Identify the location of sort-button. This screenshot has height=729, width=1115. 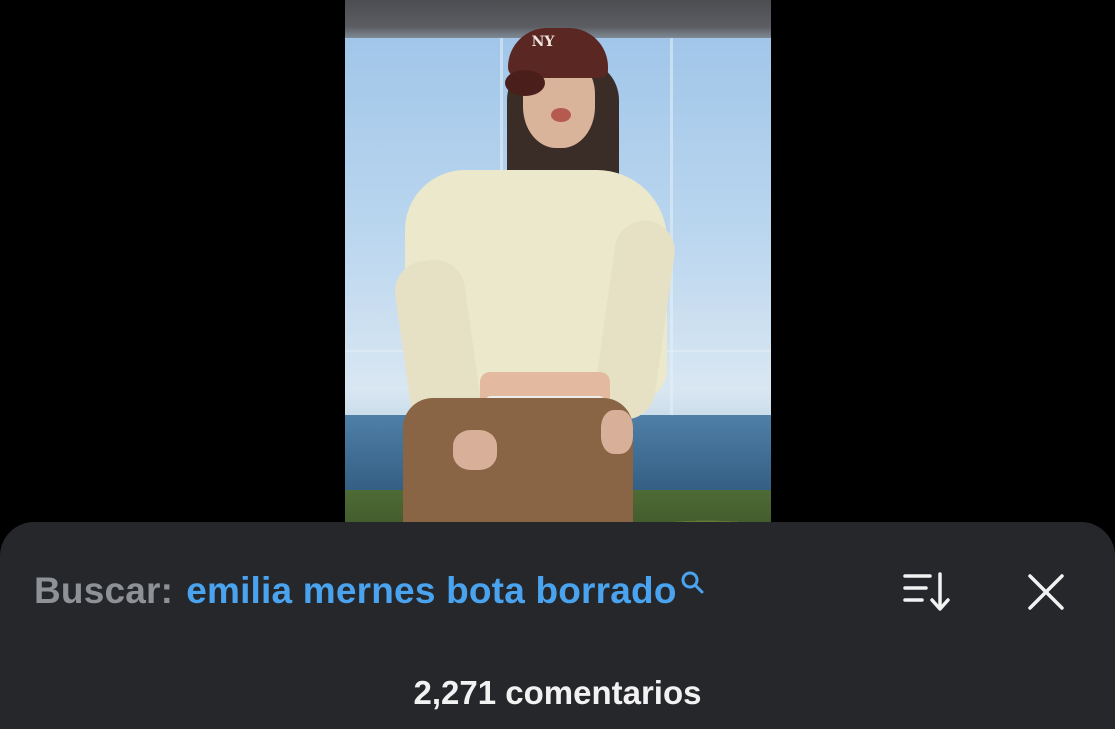
(928, 592).